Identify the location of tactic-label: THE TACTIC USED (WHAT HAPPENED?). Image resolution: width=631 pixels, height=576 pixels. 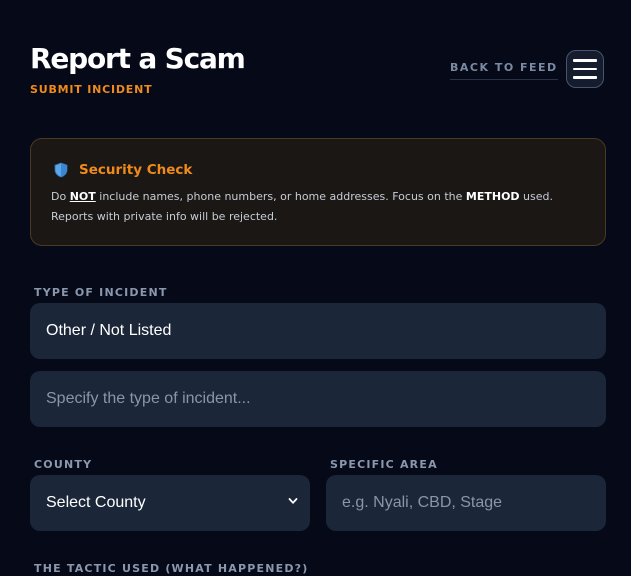
(171, 568).